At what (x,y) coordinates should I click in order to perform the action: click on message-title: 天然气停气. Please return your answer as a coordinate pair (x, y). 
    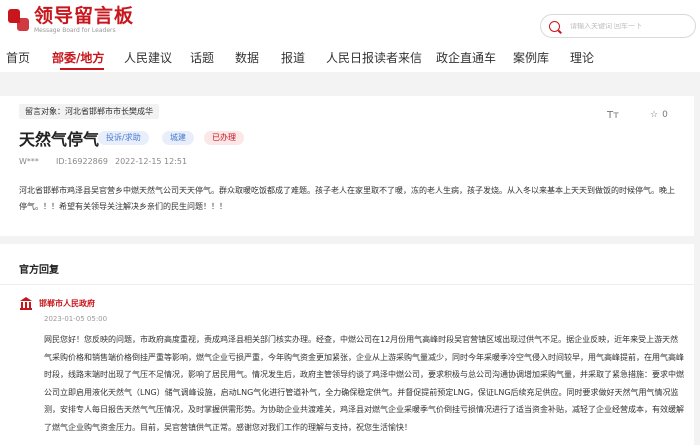
    Looking at the image, I should click on (59, 139).